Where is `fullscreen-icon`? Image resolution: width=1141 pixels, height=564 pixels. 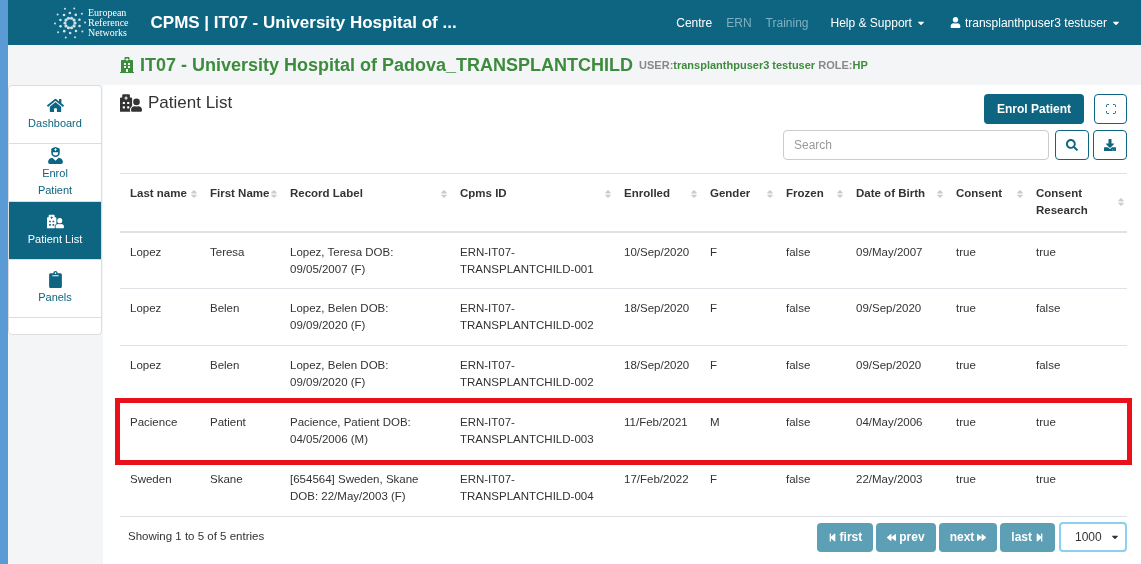
fullscreen-icon is located at coordinates (1110, 109).